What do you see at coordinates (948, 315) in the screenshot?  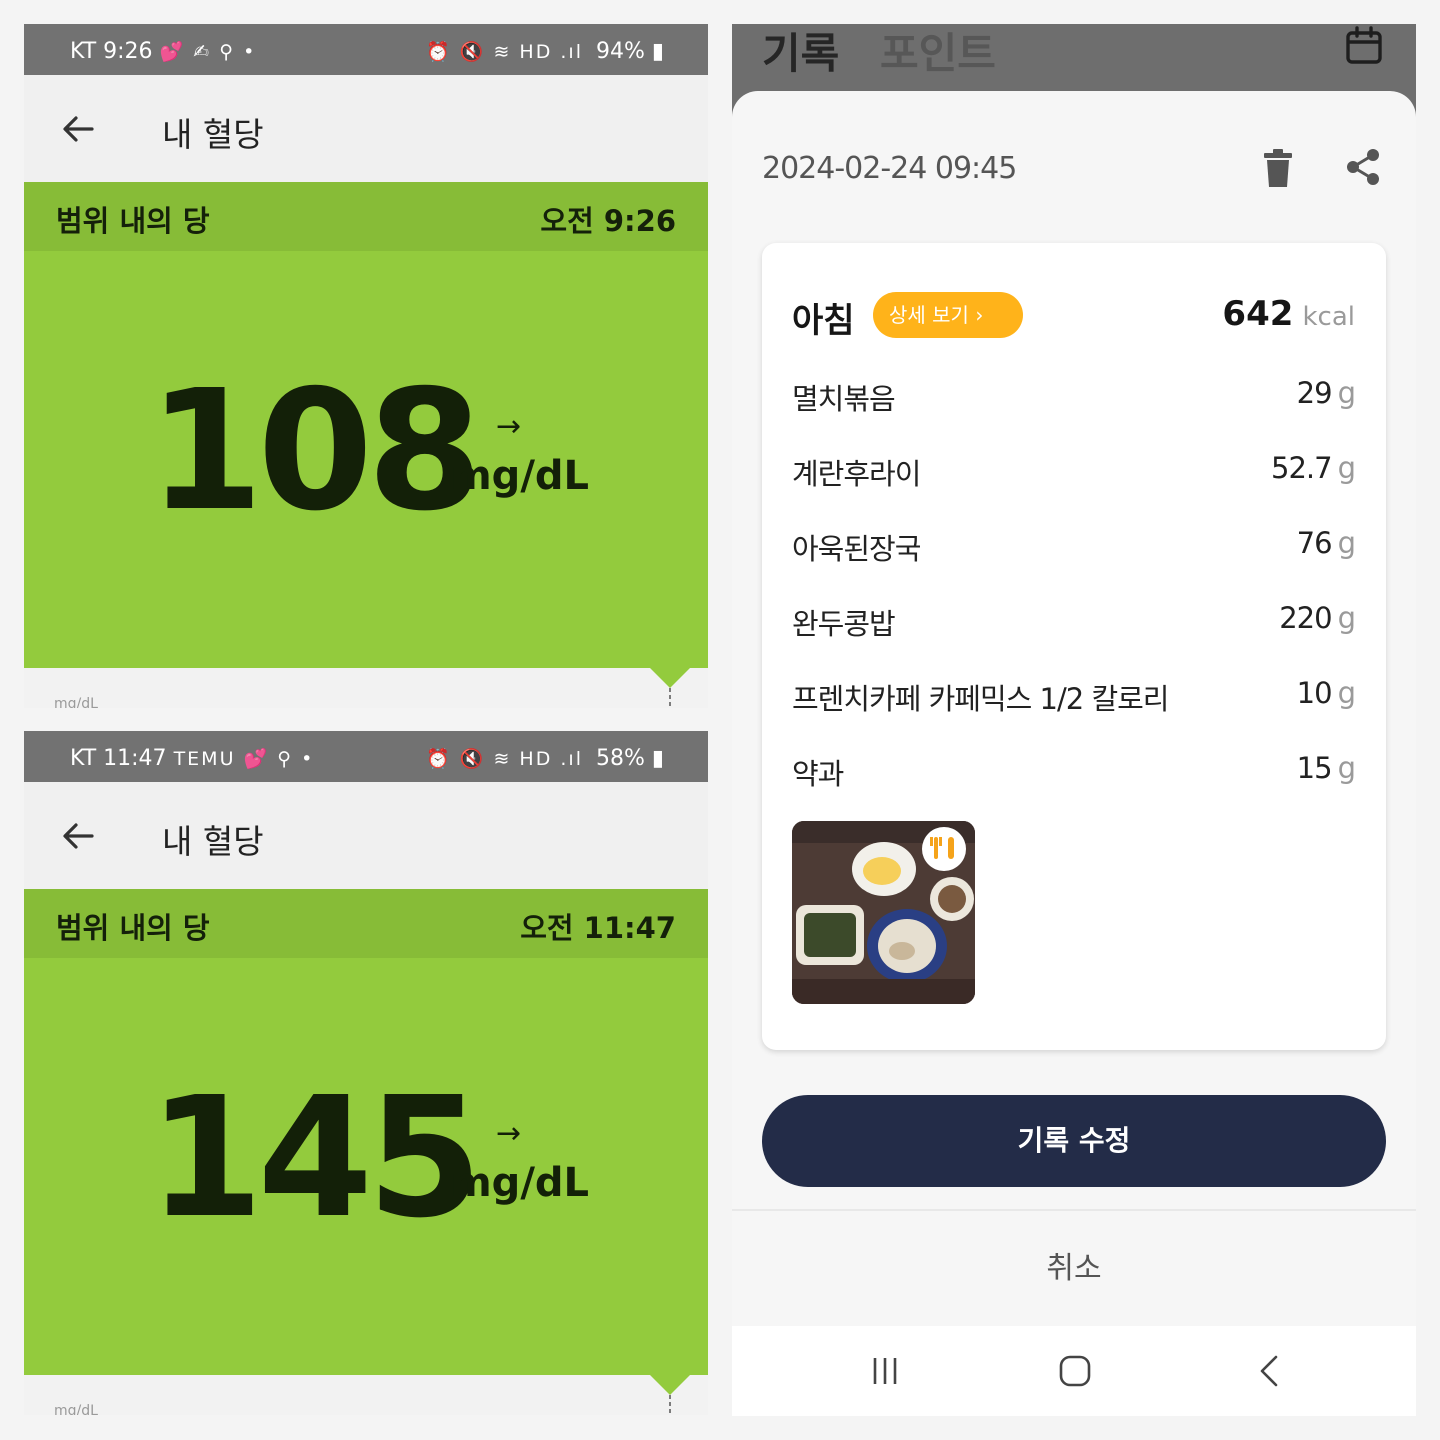 I see `view-details-button: 상세 보기 ›` at bounding box center [948, 315].